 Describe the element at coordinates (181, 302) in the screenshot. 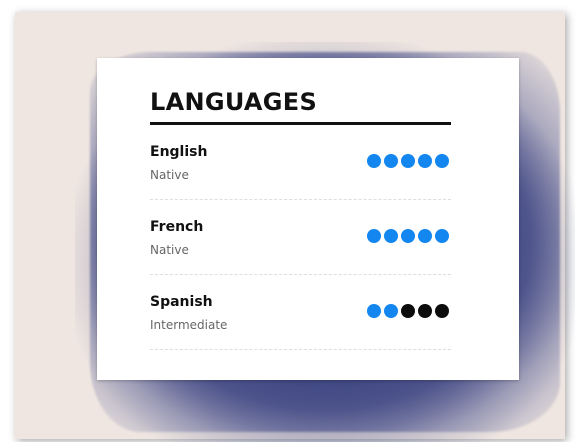

I see `language-name: Spanish` at that location.